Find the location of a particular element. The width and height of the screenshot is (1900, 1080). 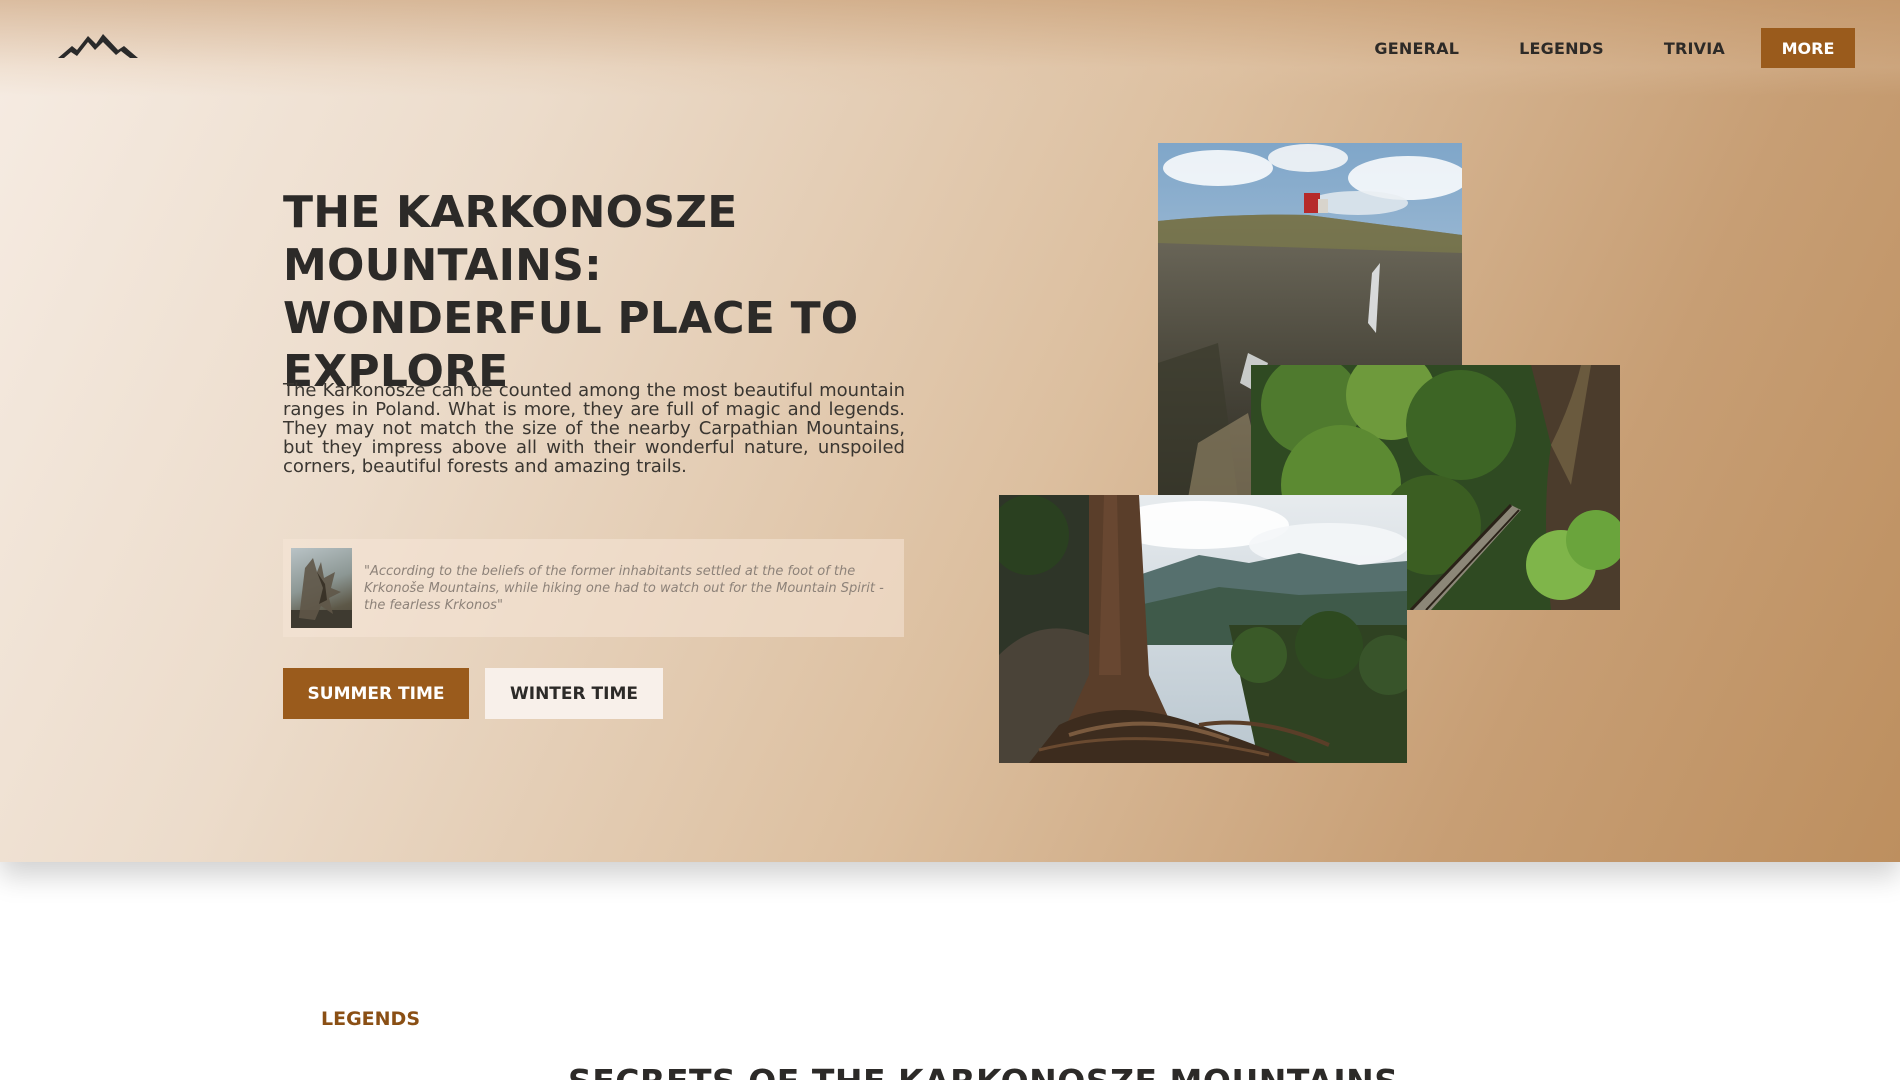

summer-time-button: SUMMER TIME is located at coordinates (376, 693).